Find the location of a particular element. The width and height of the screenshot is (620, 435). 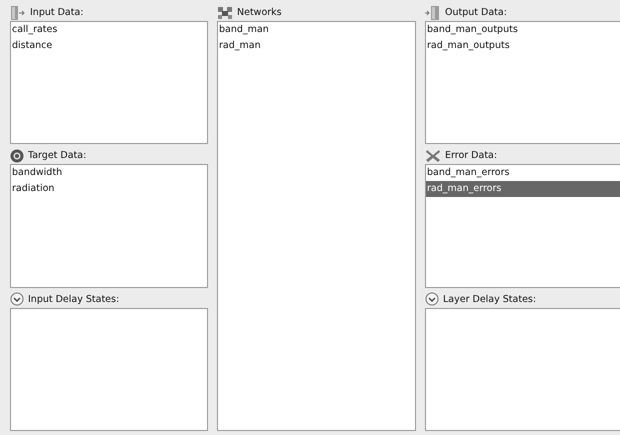

panel-title: Input Data: is located at coordinates (57, 12).